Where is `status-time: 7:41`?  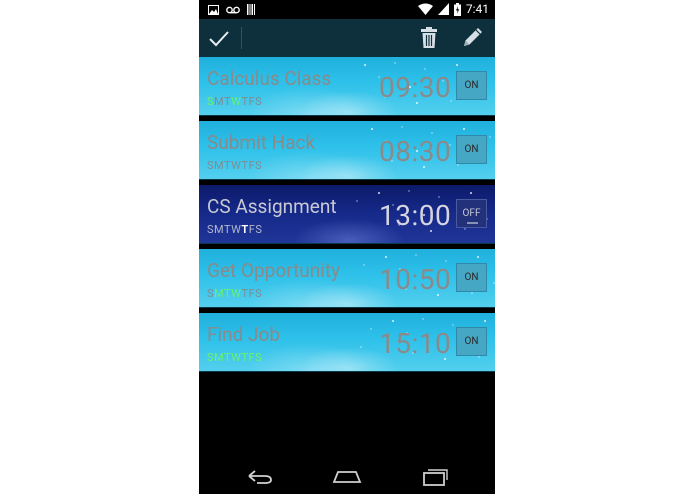
status-time: 7:41 is located at coordinates (477, 9).